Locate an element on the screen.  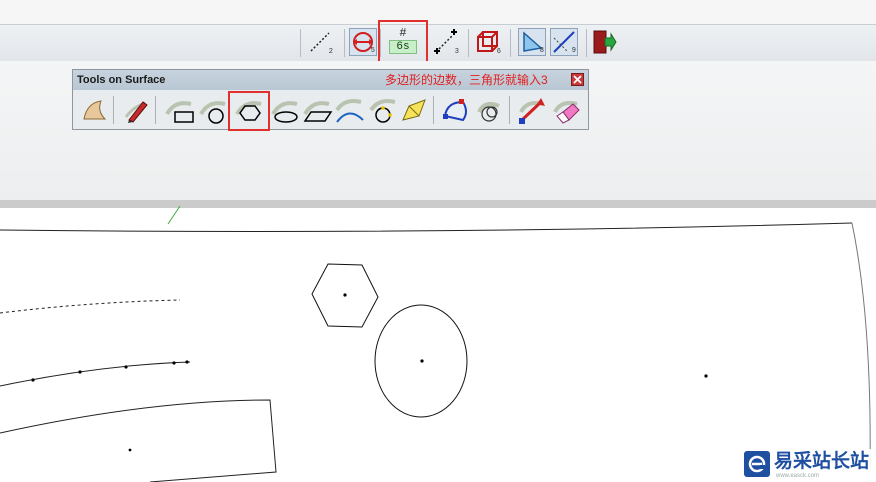
rectangle-icon is located at coordinates (179, 112).